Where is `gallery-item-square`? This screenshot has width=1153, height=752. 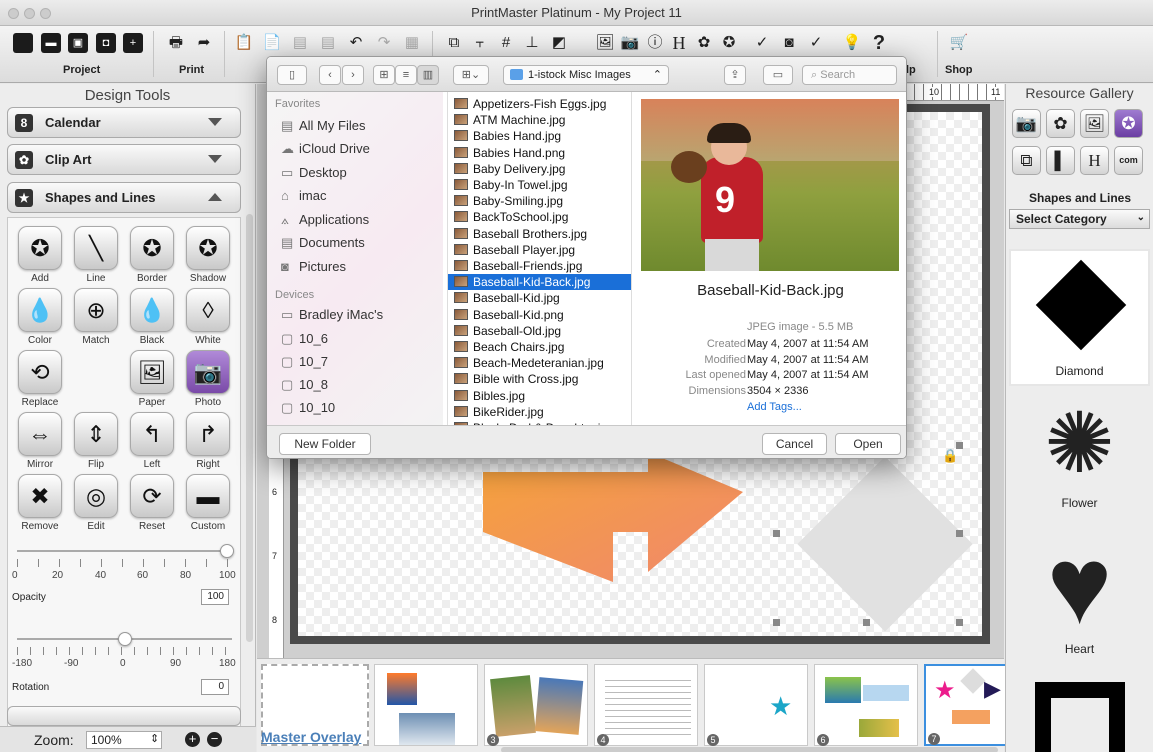
gallery-item-square is located at coordinates (1079, 717).